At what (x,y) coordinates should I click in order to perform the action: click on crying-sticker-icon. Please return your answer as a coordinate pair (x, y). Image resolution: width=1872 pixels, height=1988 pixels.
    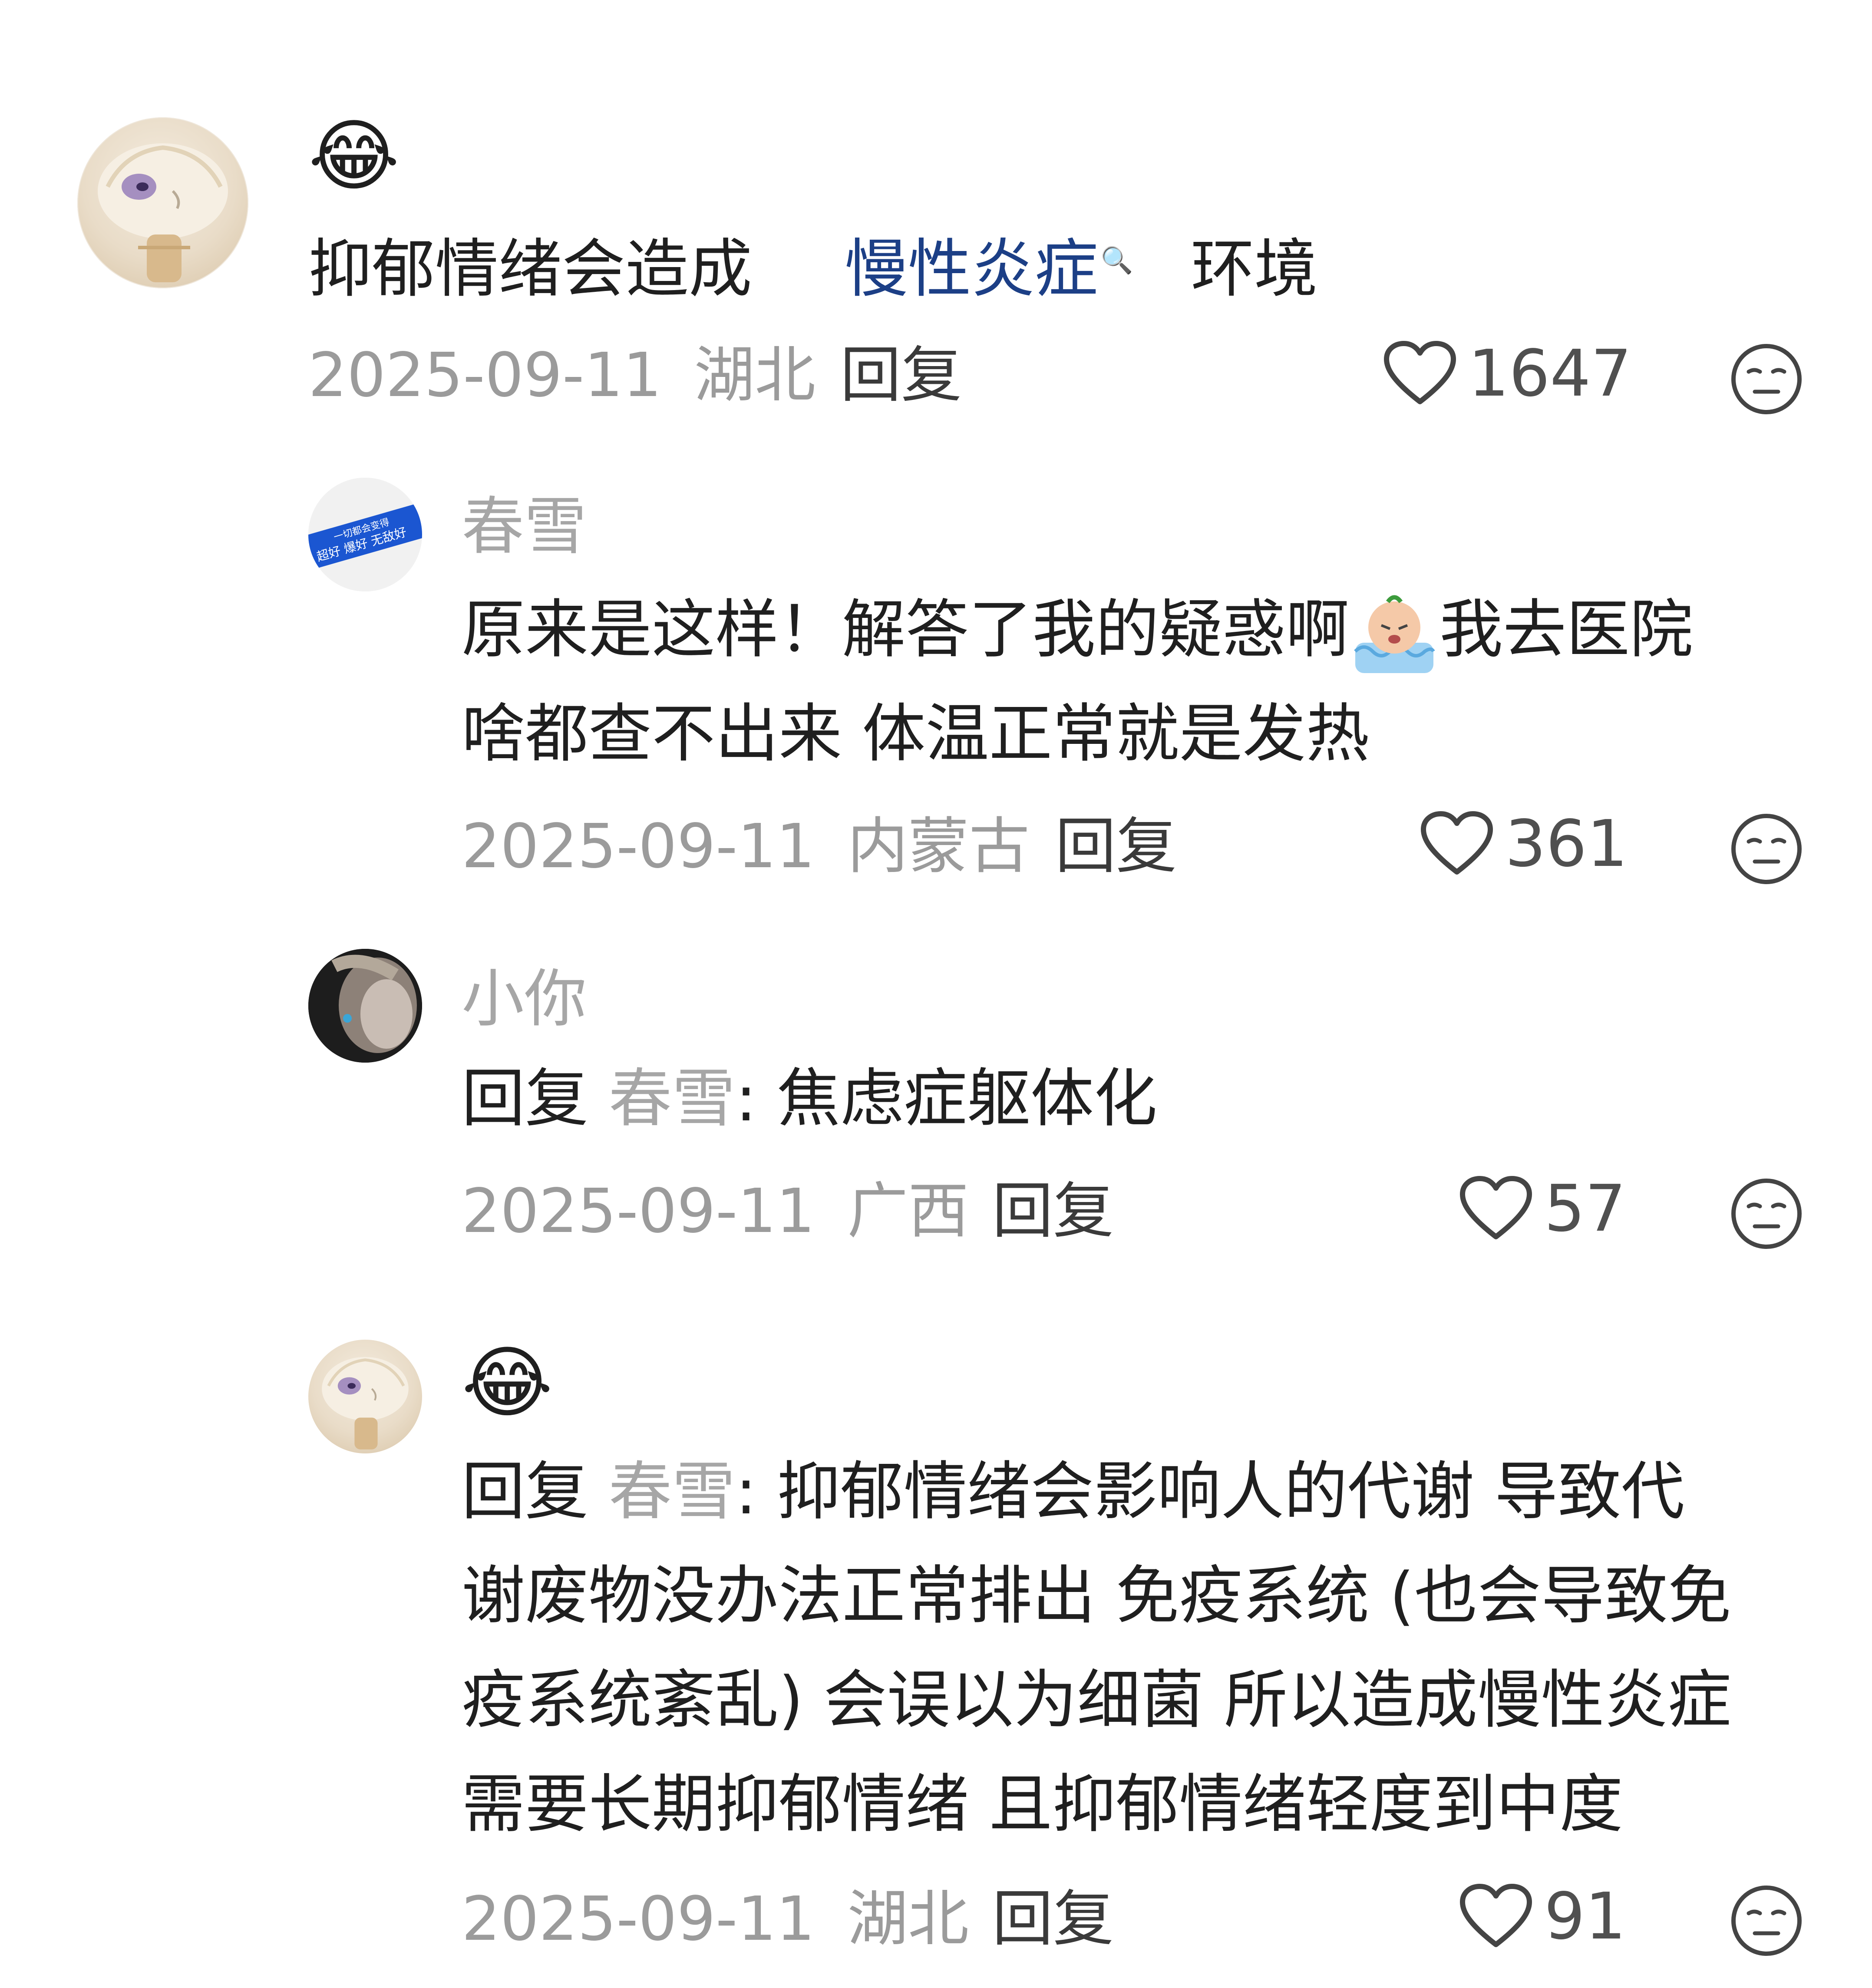
    Looking at the image, I should click on (1394, 634).